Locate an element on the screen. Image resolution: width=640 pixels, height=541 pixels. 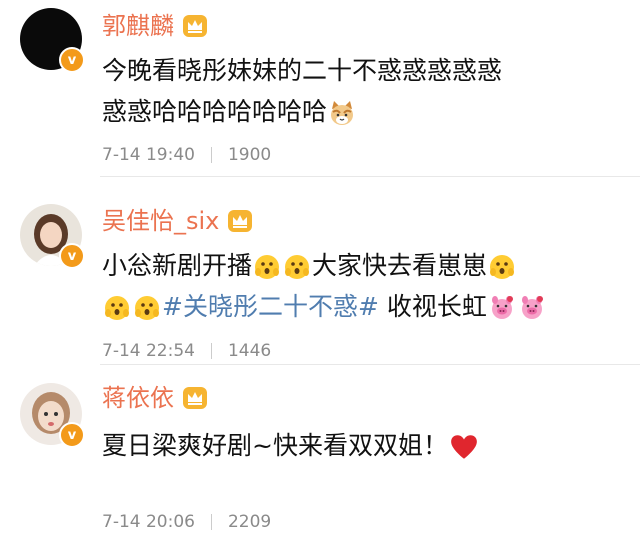
username: 吴佳怡_six is located at coordinates (160, 221).